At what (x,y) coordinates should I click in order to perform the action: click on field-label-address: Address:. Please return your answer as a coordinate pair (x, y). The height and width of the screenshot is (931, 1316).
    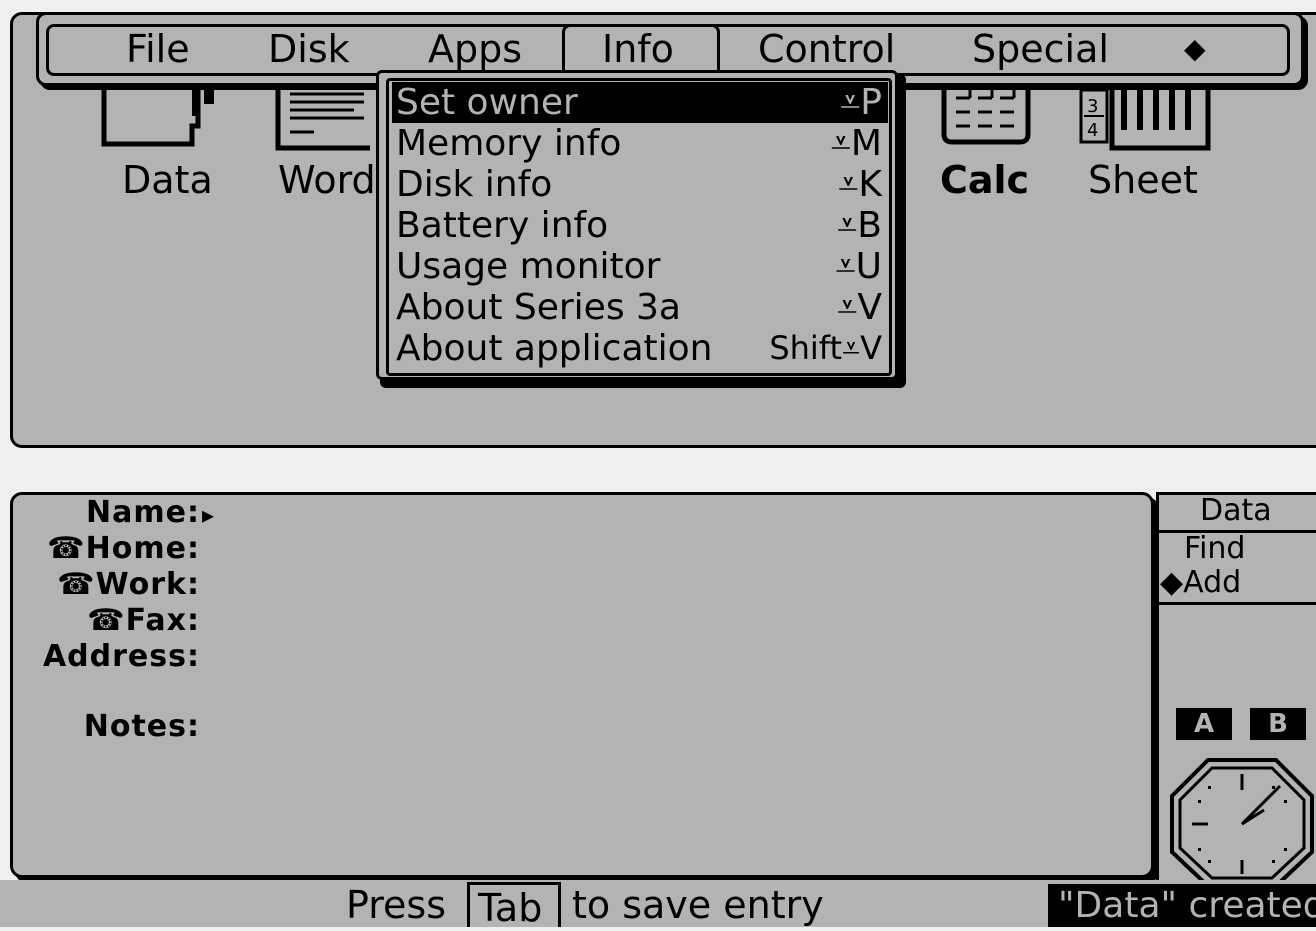
    Looking at the image, I should click on (121, 656).